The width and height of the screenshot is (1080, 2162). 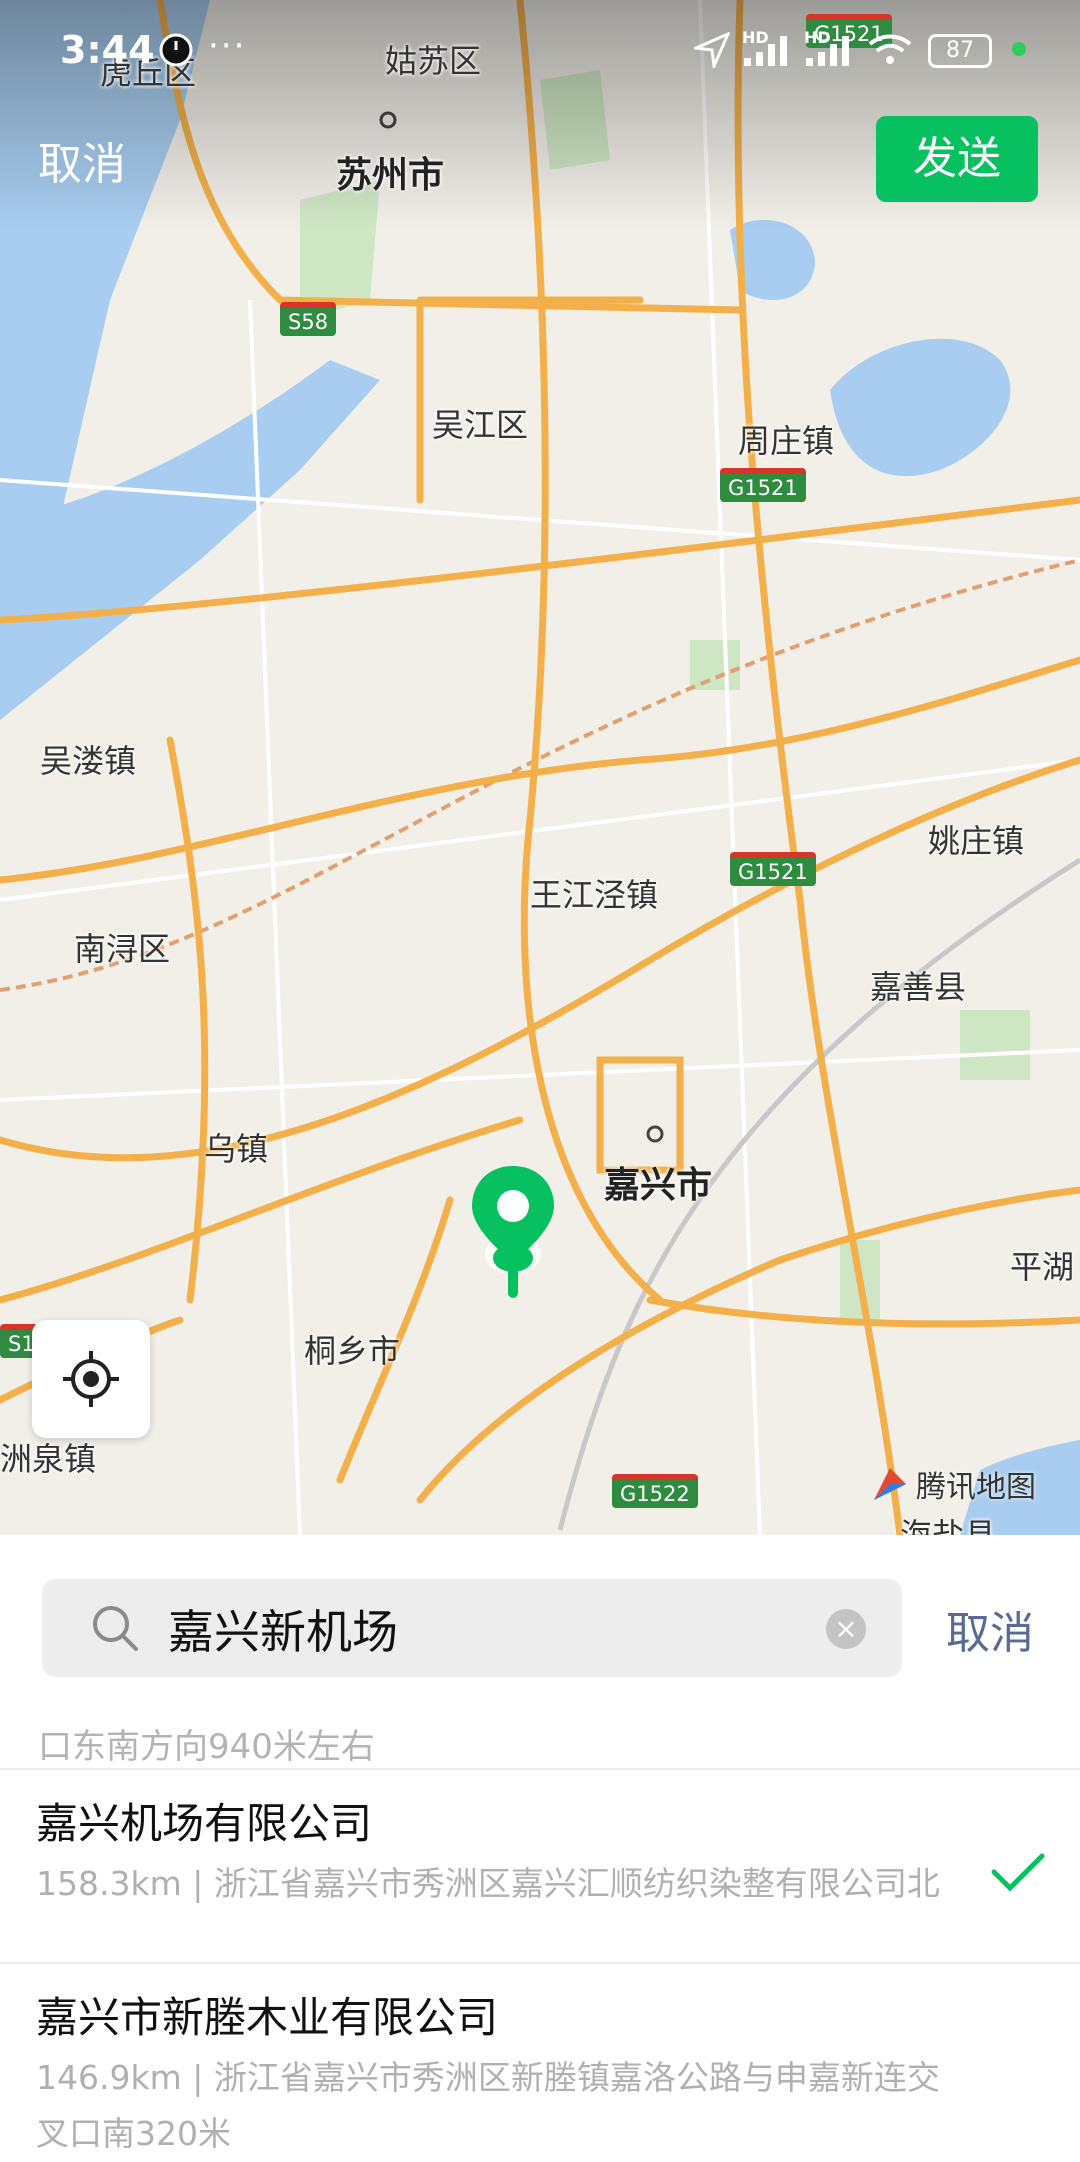 I want to click on result-name: 嘉兴机场有限公司, so click(x=204, y=1823).